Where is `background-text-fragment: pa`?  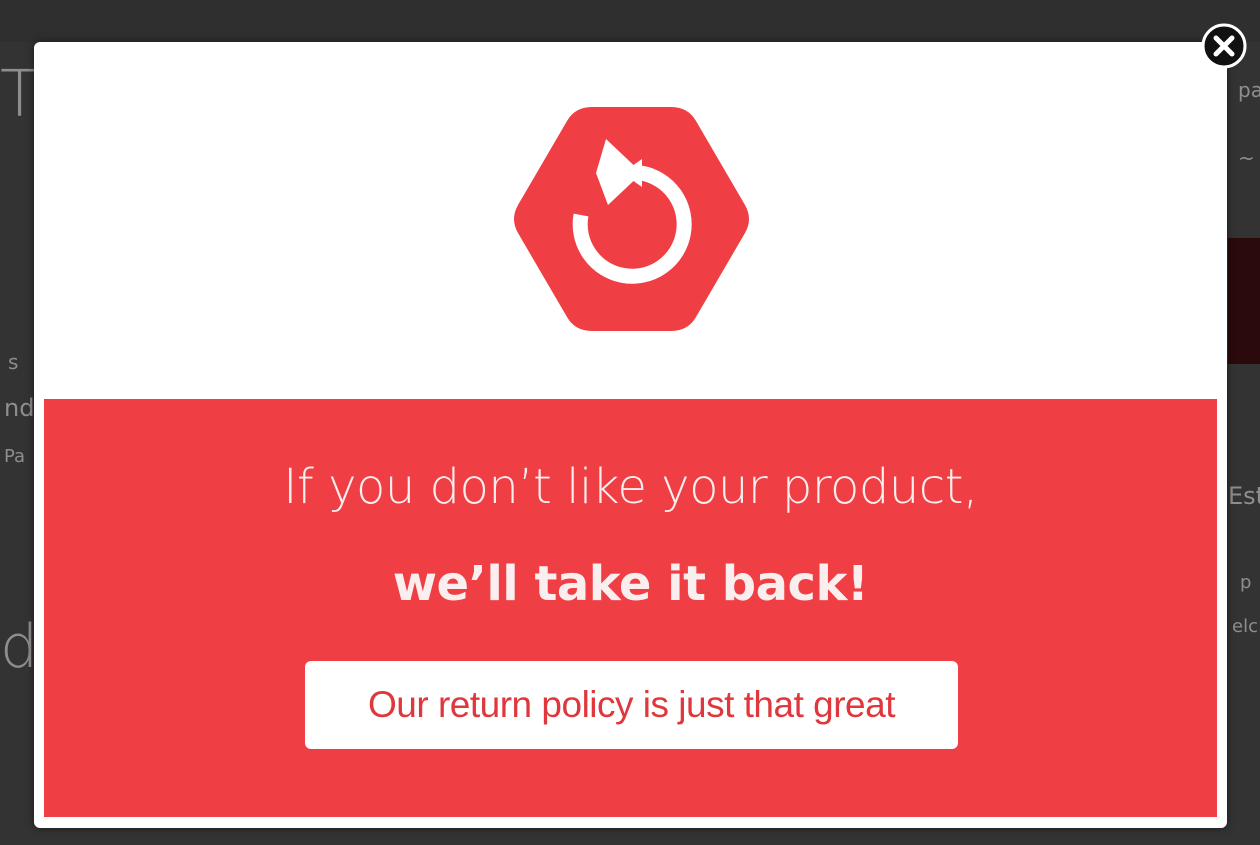 background-text-fragment: pa is located at coordinates (1249, 90).